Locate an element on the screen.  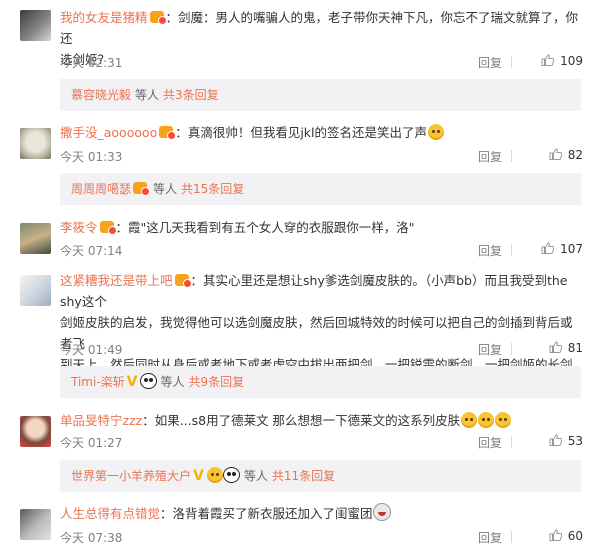
like-count: 107 is located at coordinates (571, 249).